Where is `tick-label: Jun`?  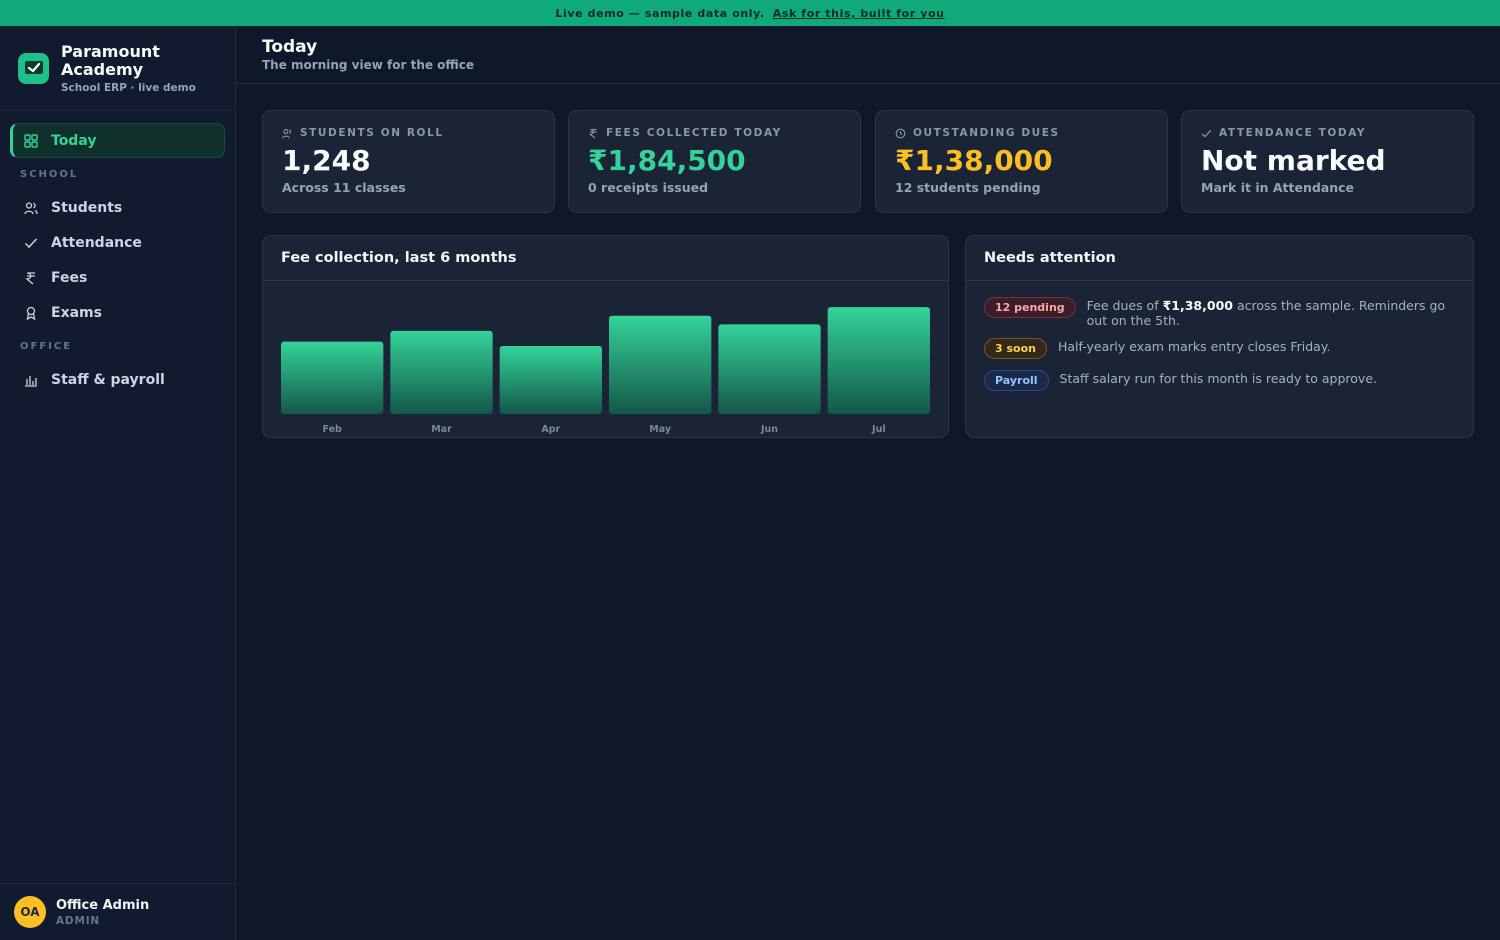 tick-label: Jun is located at coordinates (769, 429).